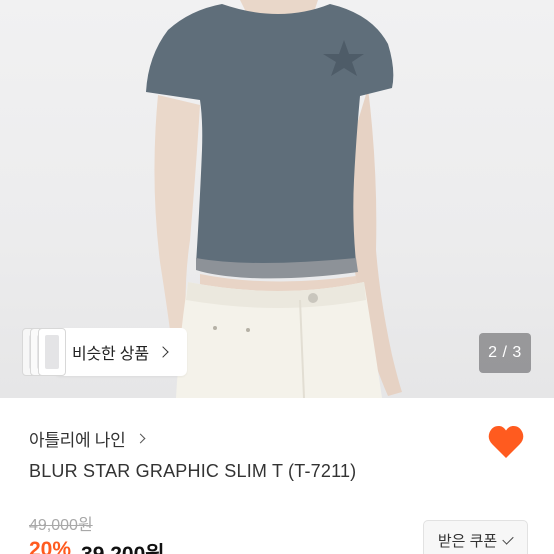 The height and width of the screenshot is (554, 554). I want to click on sale-price: 39,200원, so click(123, 546).